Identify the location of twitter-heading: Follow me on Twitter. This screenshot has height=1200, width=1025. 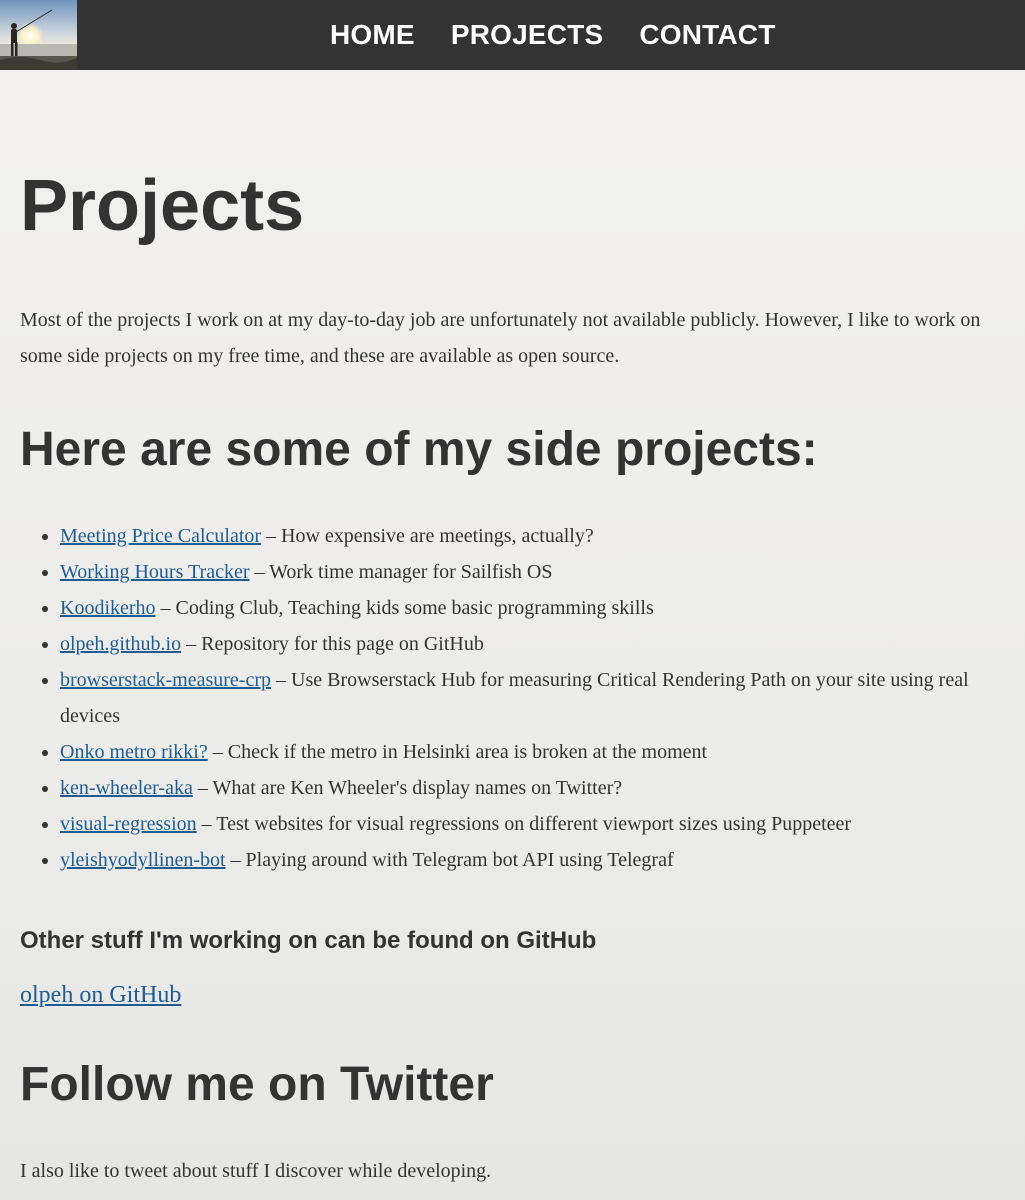
(257, 1084).